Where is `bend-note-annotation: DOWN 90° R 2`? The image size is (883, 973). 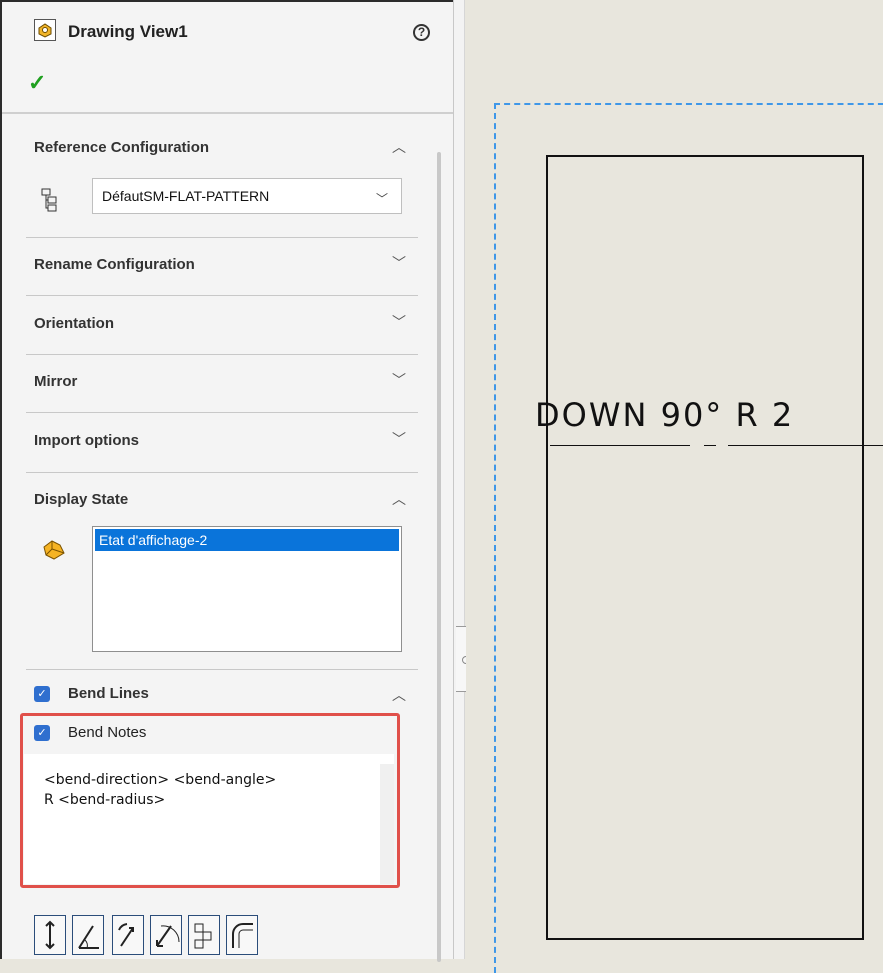 bend-note-annotation: DOWN 90° R 2 is located at coordinates (664, 415).